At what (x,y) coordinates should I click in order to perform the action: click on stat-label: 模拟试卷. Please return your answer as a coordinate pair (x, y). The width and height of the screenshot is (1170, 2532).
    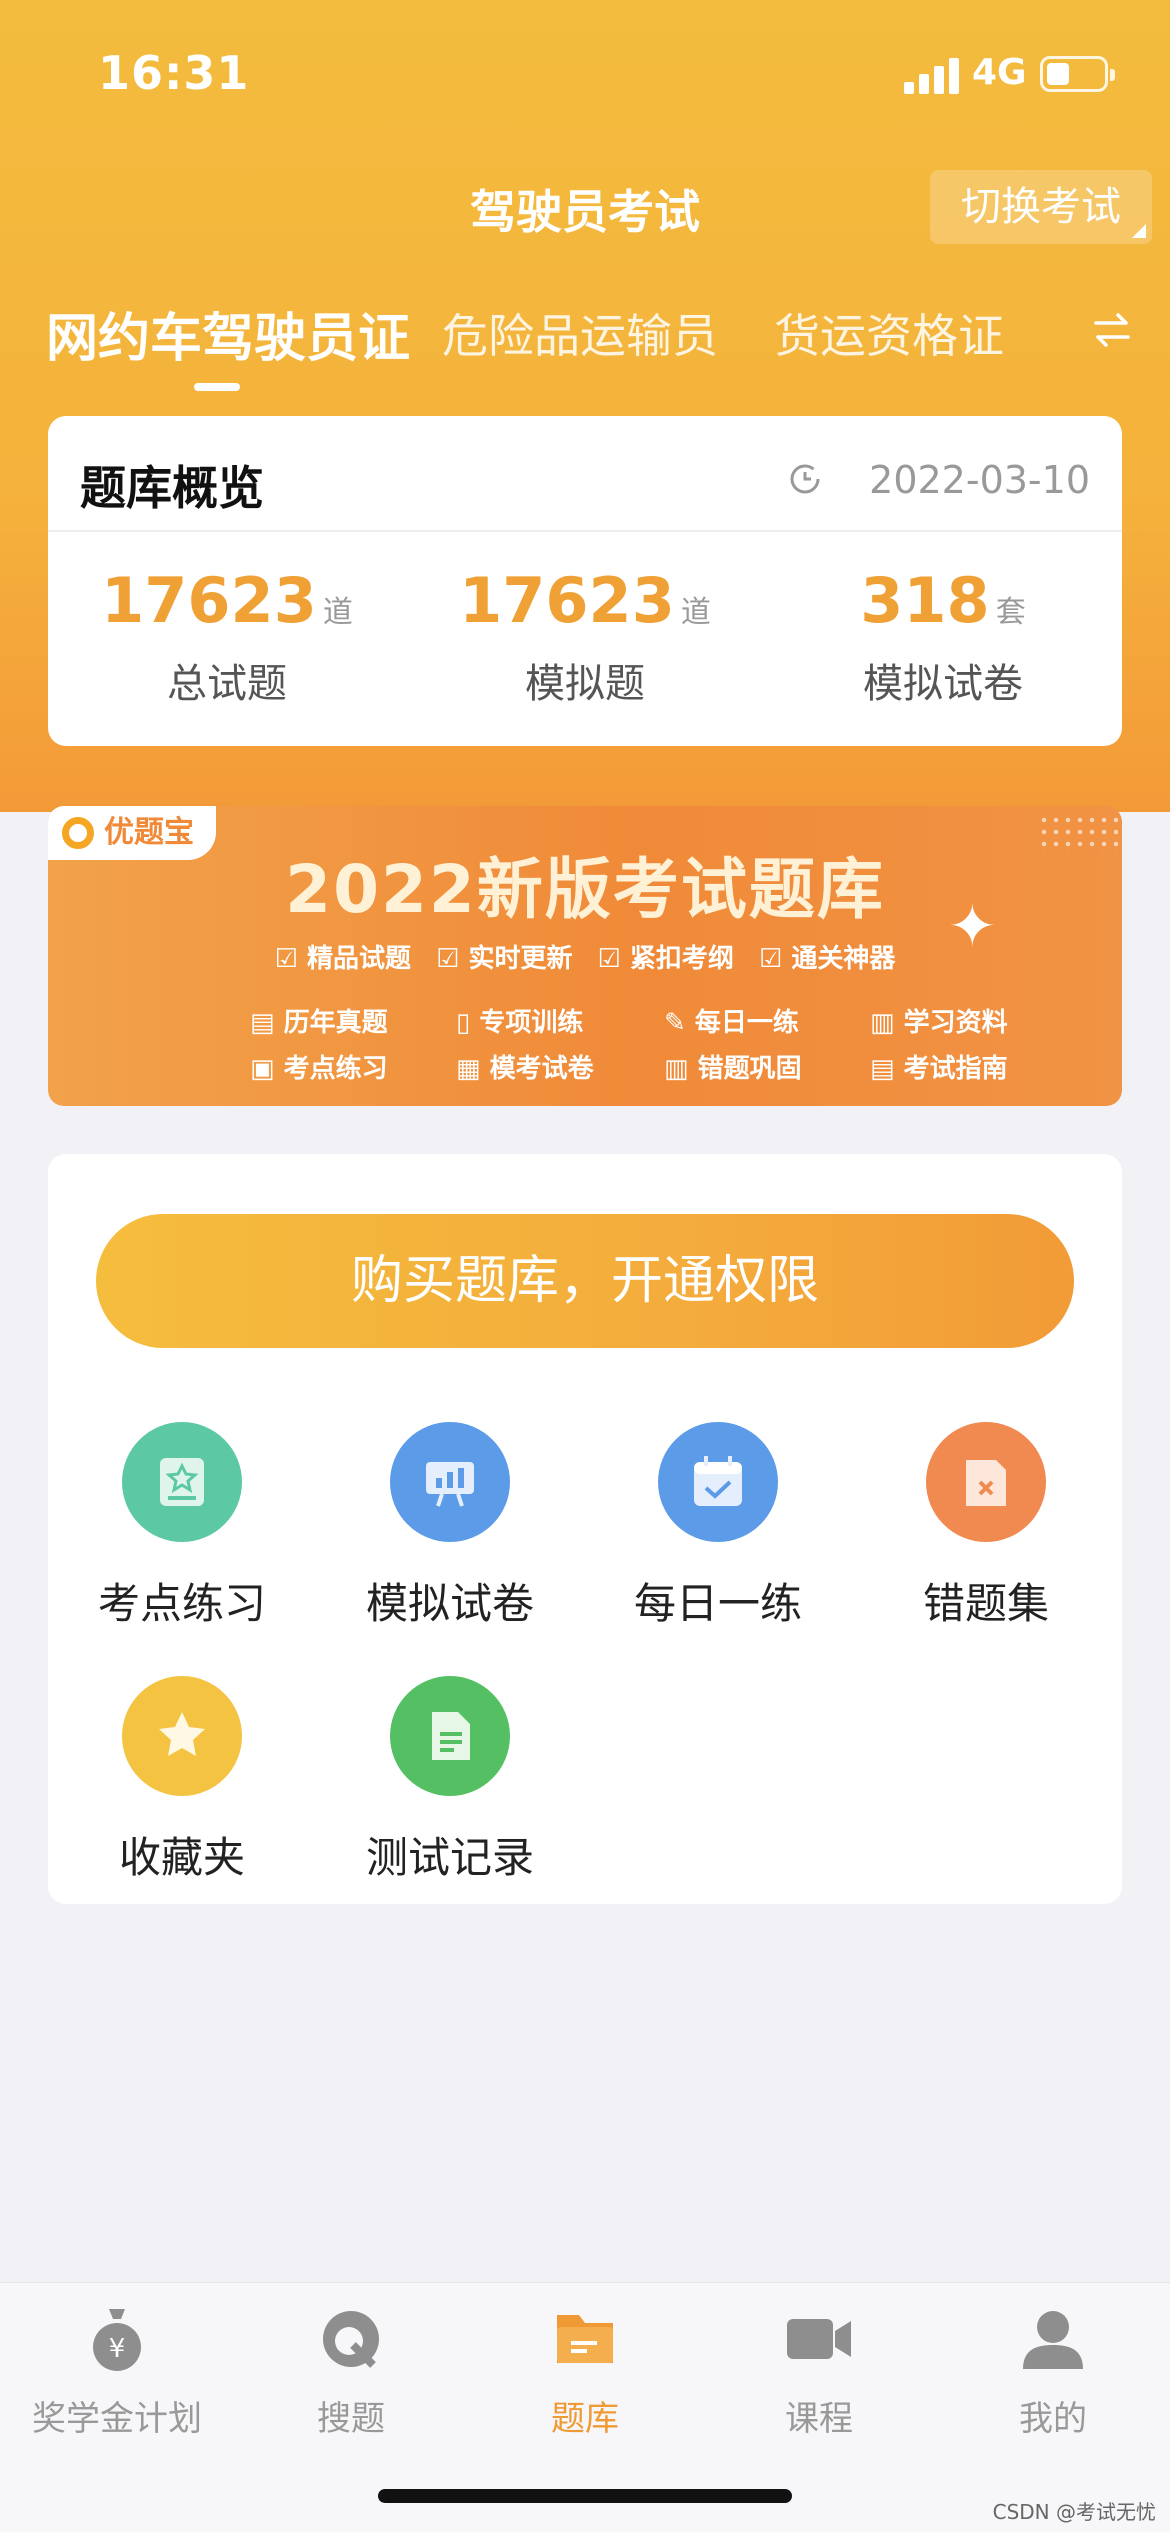
    Looking at the image, I should click on (943, 684).